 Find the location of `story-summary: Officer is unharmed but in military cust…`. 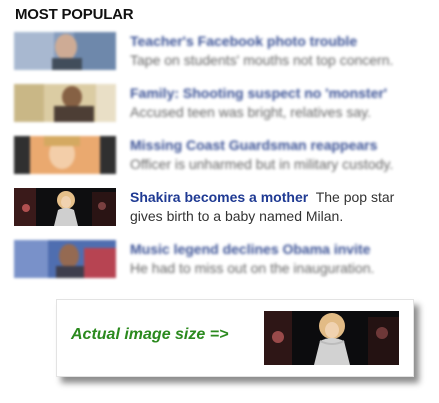

story-summary: Officer is unharmed but in military cust… is located at coordinates (262, 164).